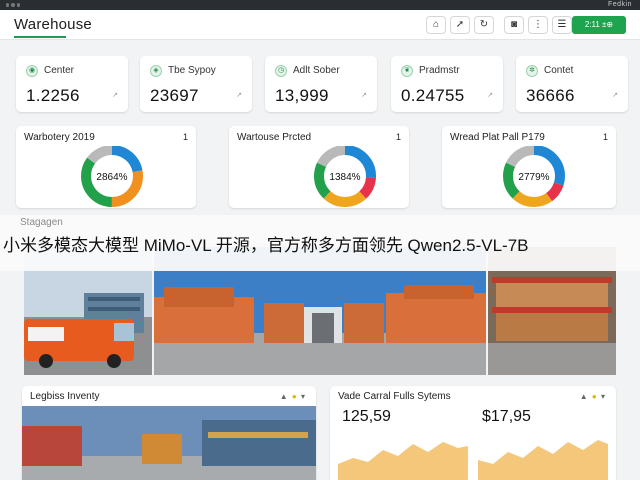  What do you see at coordinates (320, 5) in the screenshot?
I see `window-titlebar: Fedkin` at bounding box center [320, 5].